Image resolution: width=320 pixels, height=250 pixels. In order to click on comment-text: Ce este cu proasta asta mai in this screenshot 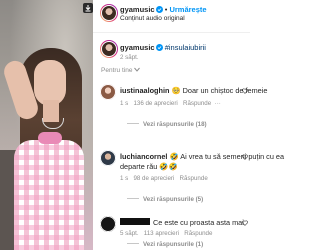, I will do `click(198, 222)`.